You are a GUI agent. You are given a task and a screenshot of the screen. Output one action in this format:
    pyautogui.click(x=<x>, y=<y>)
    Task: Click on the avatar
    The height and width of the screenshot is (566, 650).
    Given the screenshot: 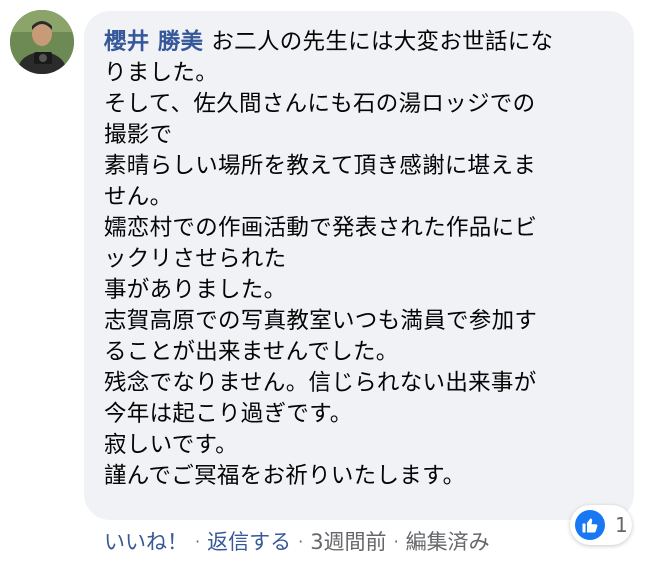 What is the action you would take?
    pyautogui.click(x=42, y=42)
    